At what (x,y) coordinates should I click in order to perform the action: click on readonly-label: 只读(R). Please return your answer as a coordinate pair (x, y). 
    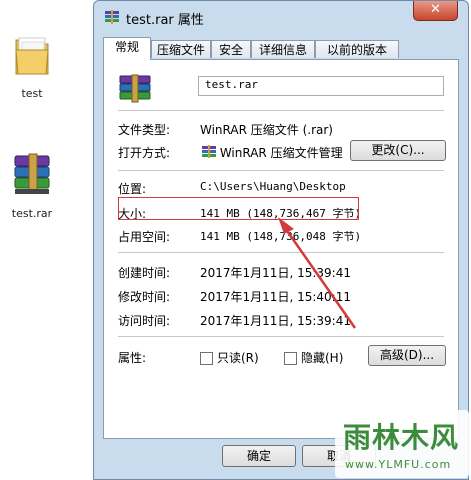
    Looking at the image, I should click on (238, 358).